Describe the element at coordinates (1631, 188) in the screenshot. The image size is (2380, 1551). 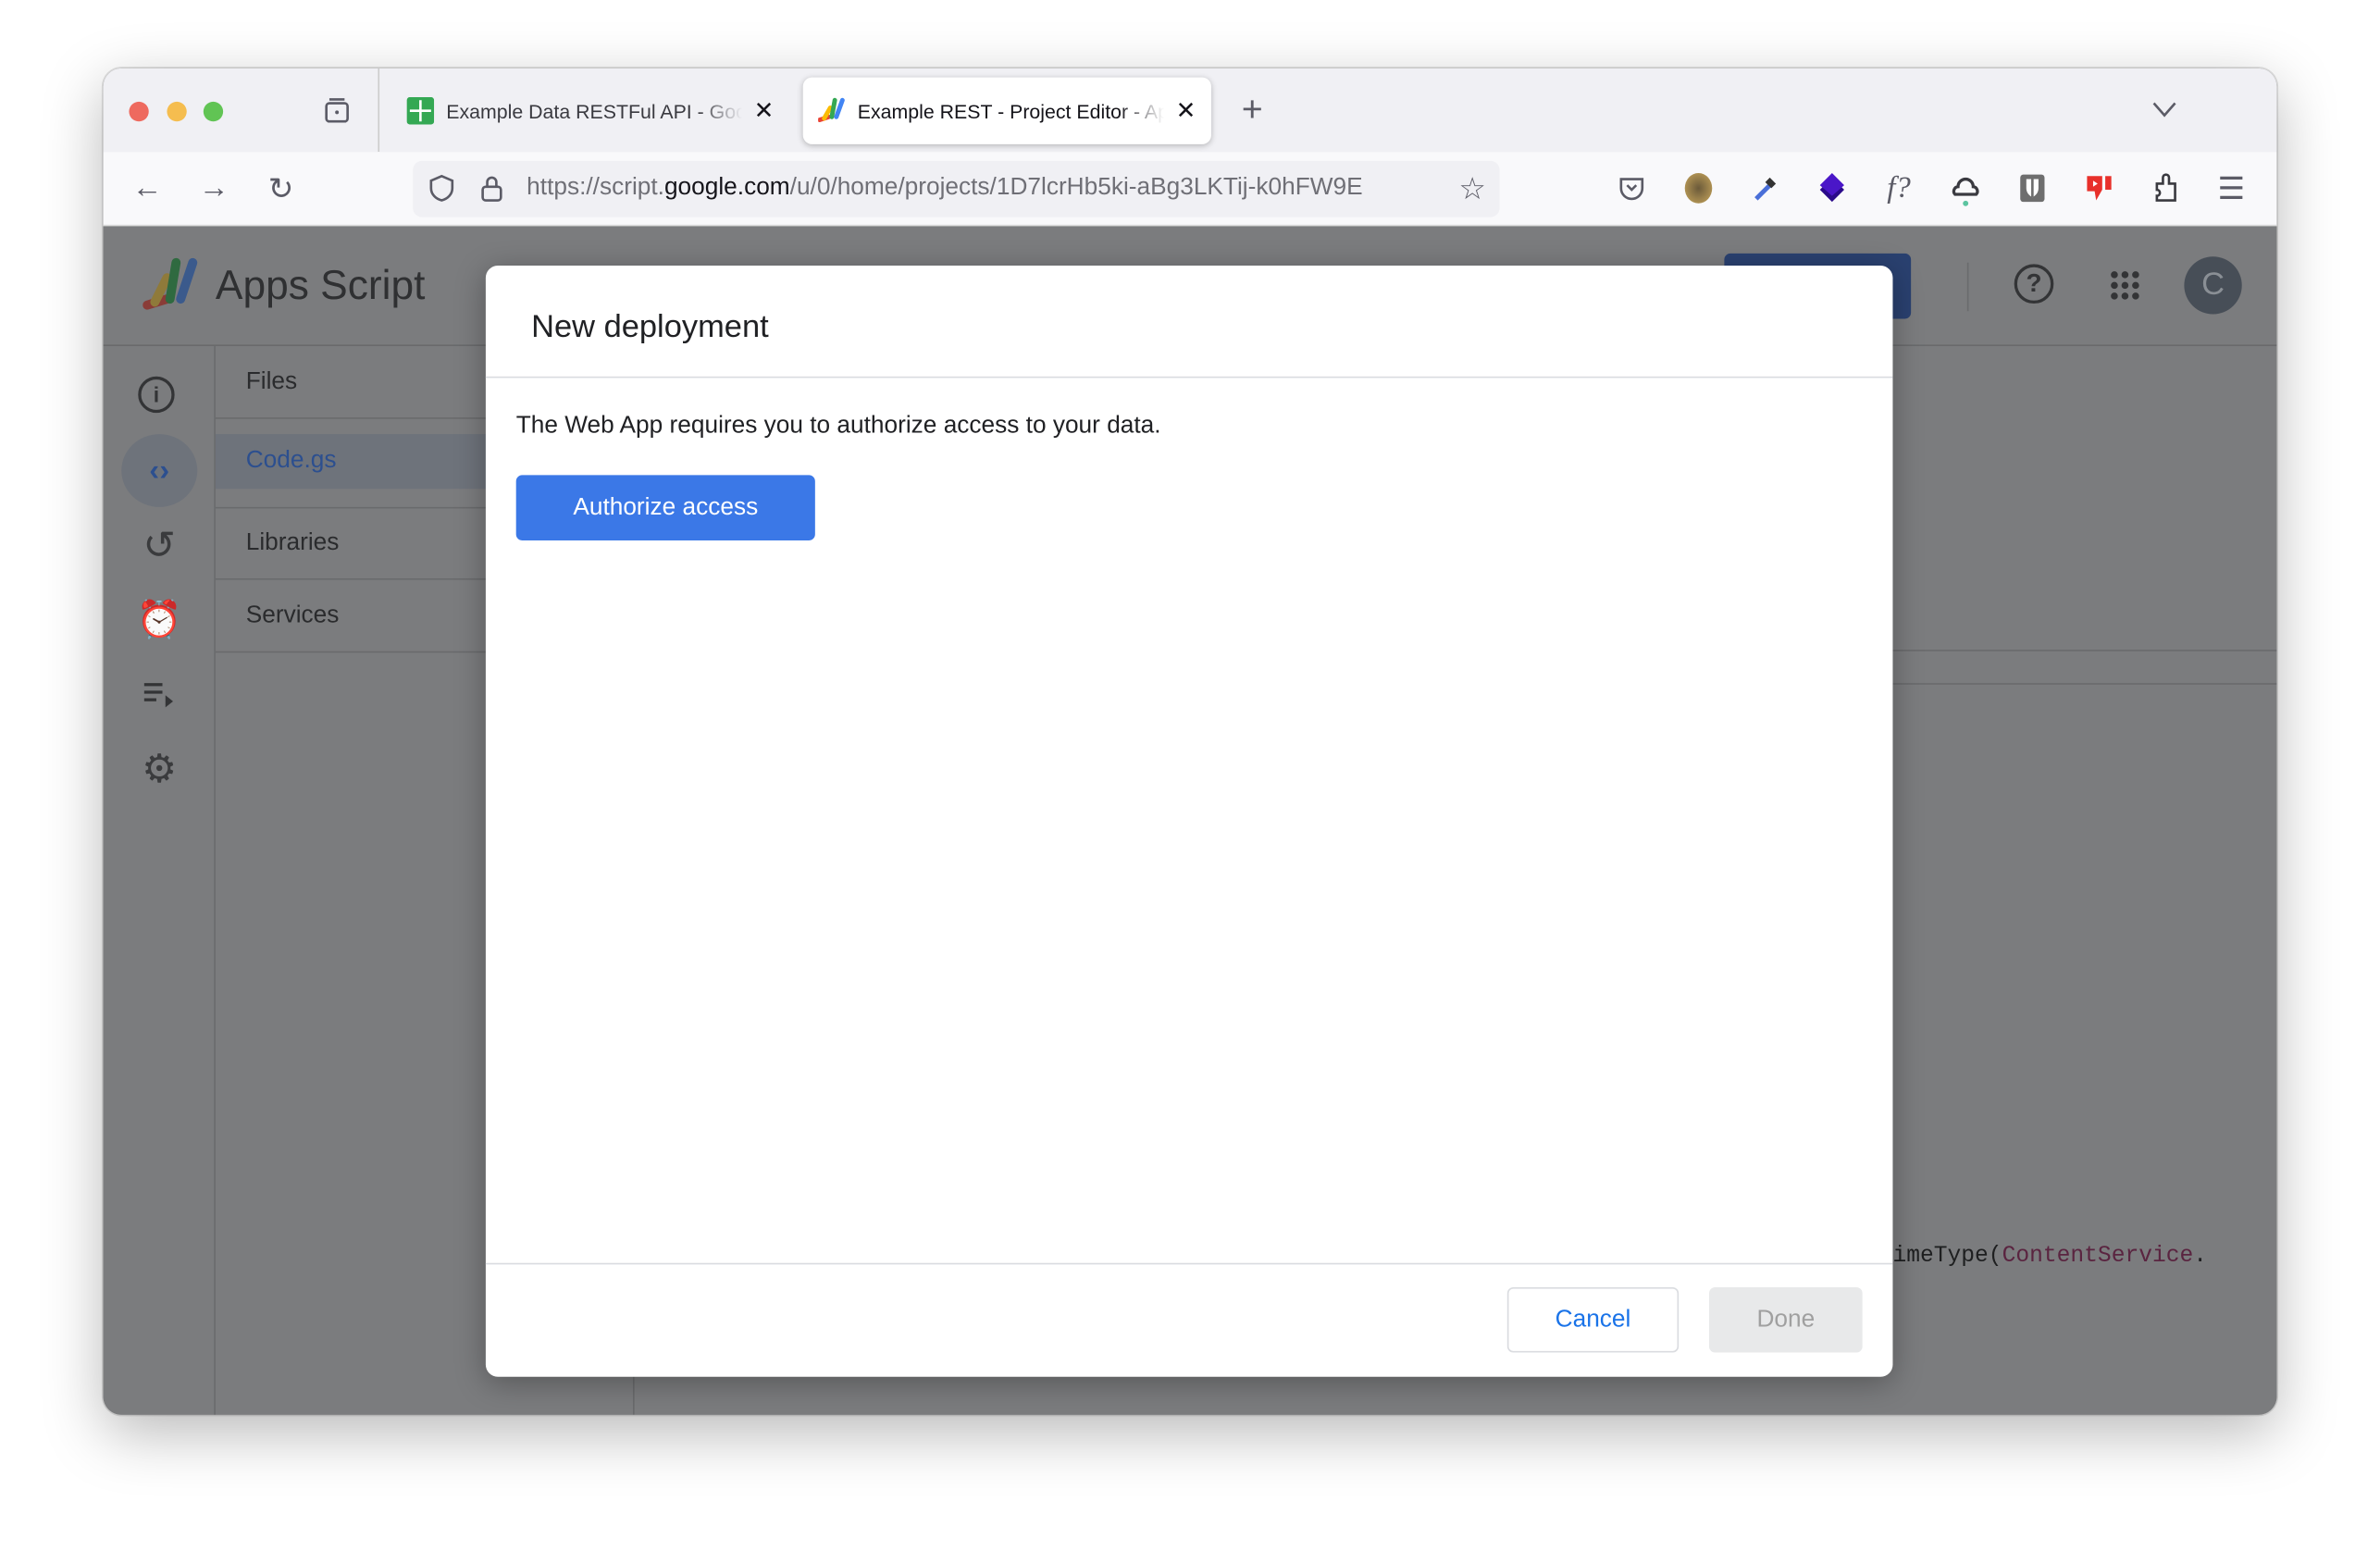
I see `pocket-icon` at that location.